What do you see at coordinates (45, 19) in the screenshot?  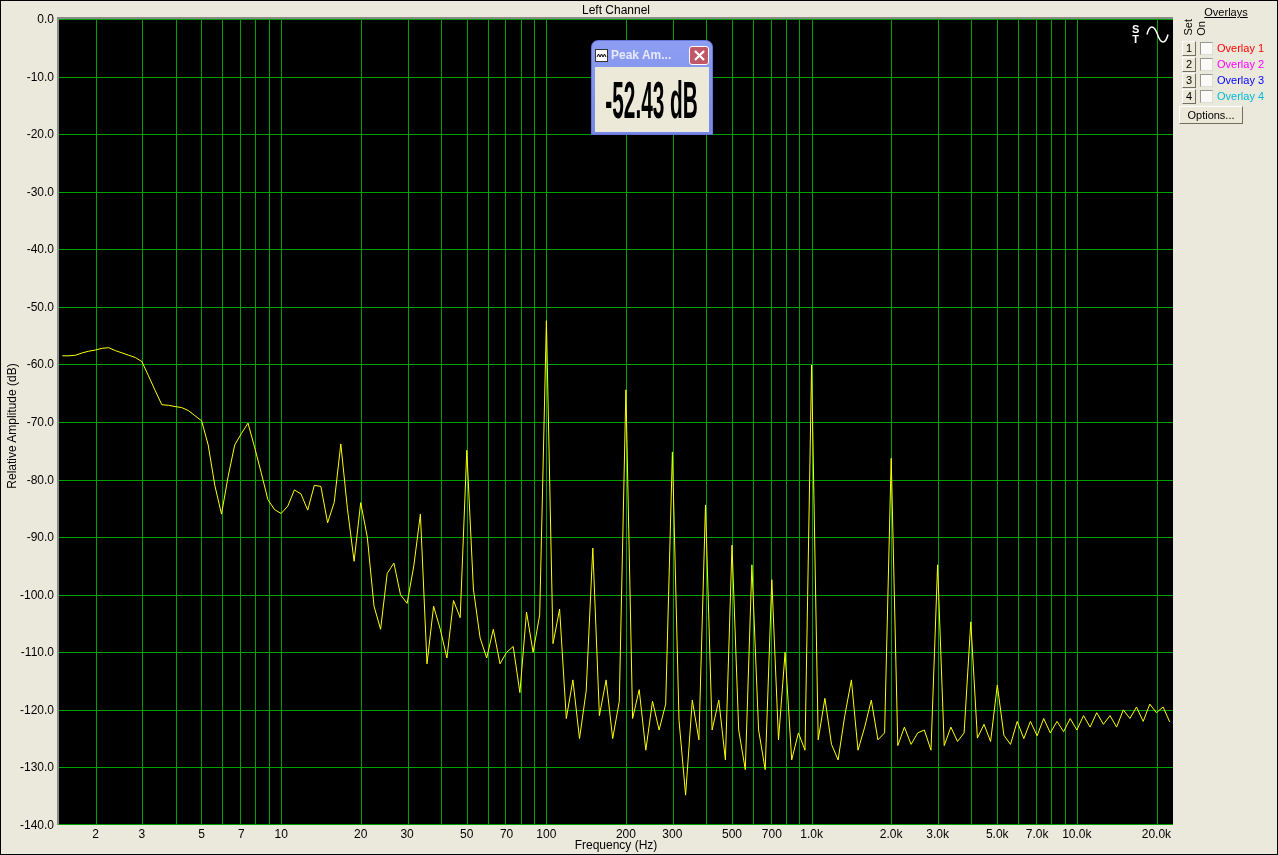 I see `y-tick-label: 0.0` at bounding box center [45, 19].